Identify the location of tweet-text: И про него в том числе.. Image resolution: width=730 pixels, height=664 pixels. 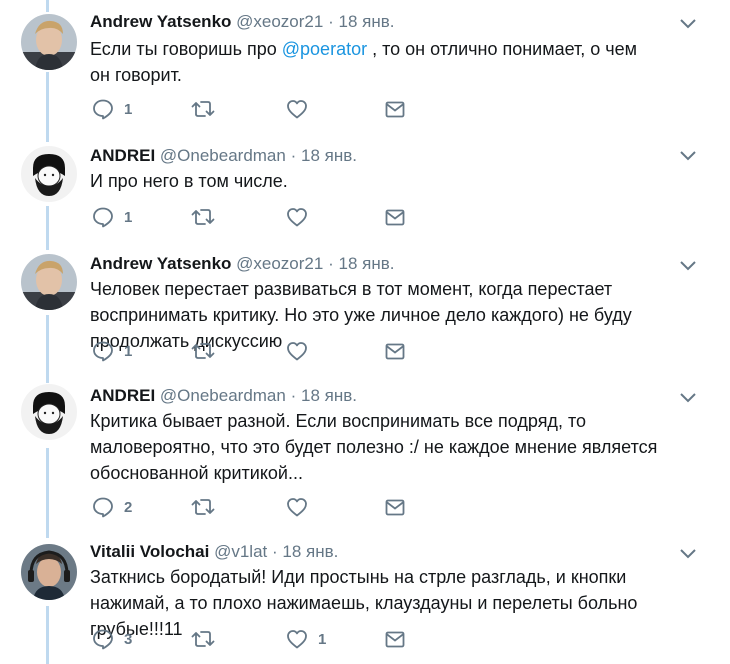
(189, 181).